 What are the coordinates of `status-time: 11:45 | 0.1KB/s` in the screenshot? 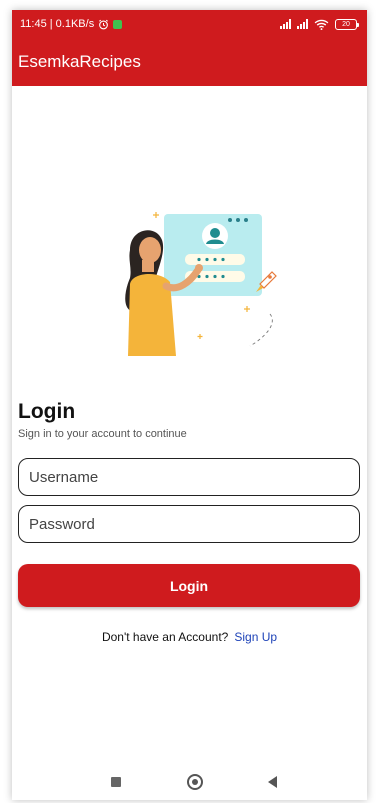 It's located at (57, 24).